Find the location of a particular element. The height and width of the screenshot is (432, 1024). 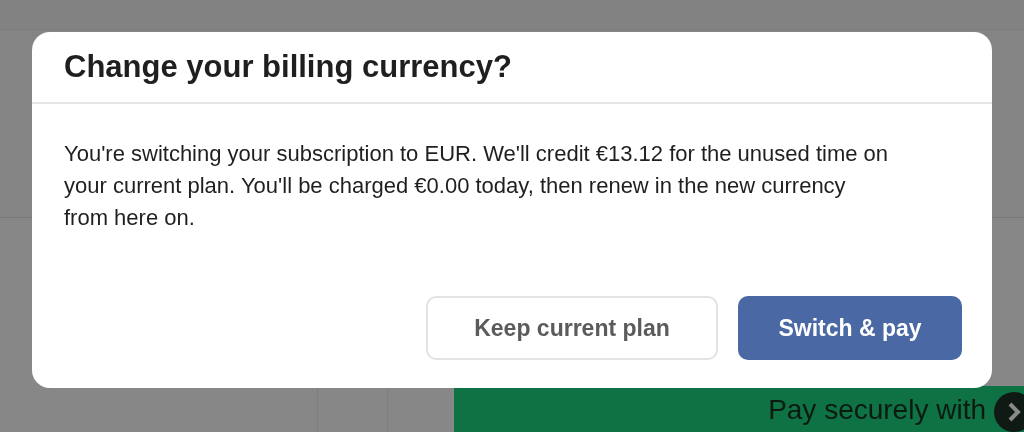

keep-button: Keep current plan is located at coordinates (572, 328).